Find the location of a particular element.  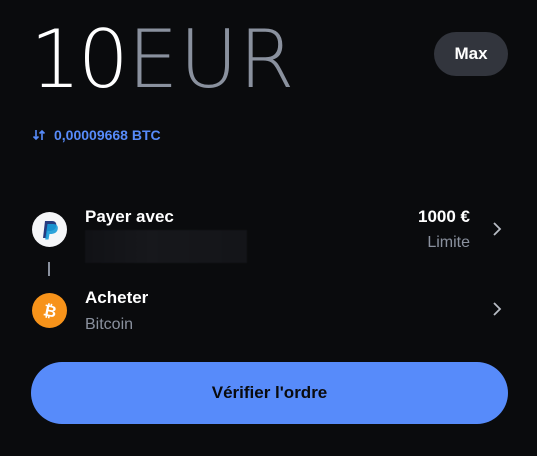

pay-limit-value: 1000 € is located at coordinates (444, 216).